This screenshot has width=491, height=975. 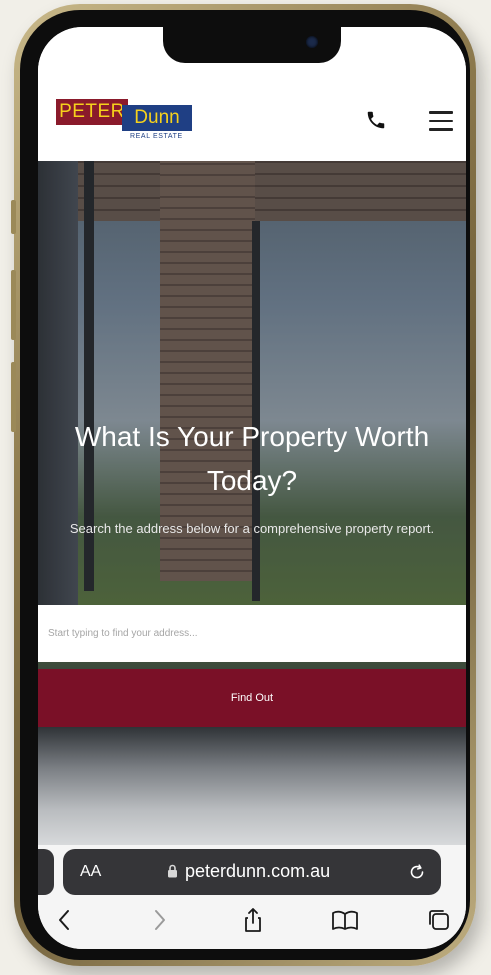 I want to click on back-icon, so click(x=65, y=920).